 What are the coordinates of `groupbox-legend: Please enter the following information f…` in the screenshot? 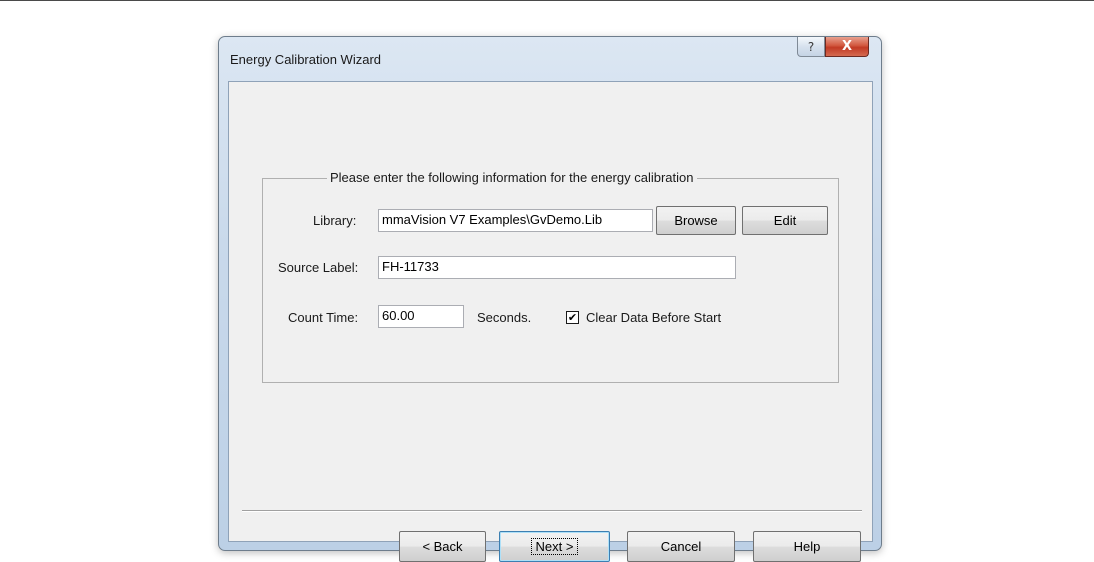 It's located at (512, 177).